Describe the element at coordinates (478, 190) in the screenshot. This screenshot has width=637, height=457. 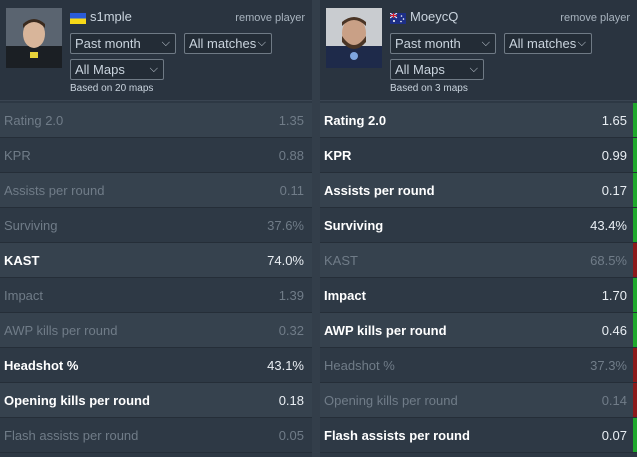
I see `stat-row: Assists per round 0.17` at that location.